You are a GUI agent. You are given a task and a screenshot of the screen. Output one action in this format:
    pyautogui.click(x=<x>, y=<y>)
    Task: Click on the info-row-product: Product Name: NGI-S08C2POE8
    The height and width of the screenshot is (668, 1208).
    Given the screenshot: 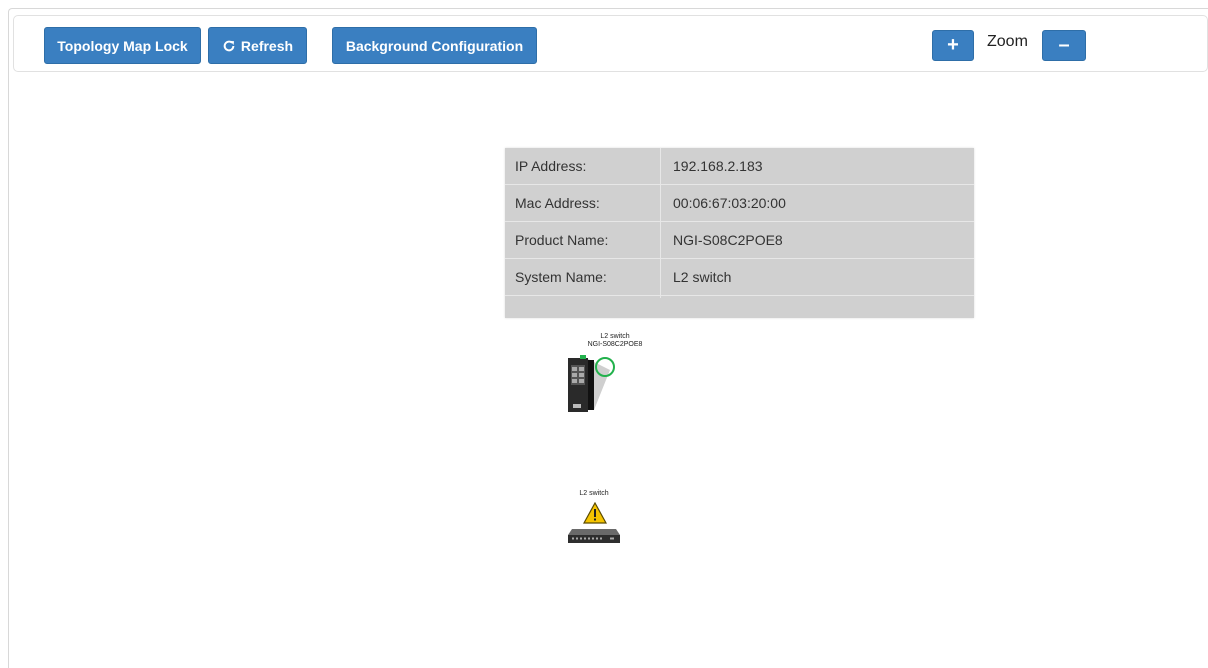 What is the action you would take?
    pyautogui.click(x=739, y=240)
    